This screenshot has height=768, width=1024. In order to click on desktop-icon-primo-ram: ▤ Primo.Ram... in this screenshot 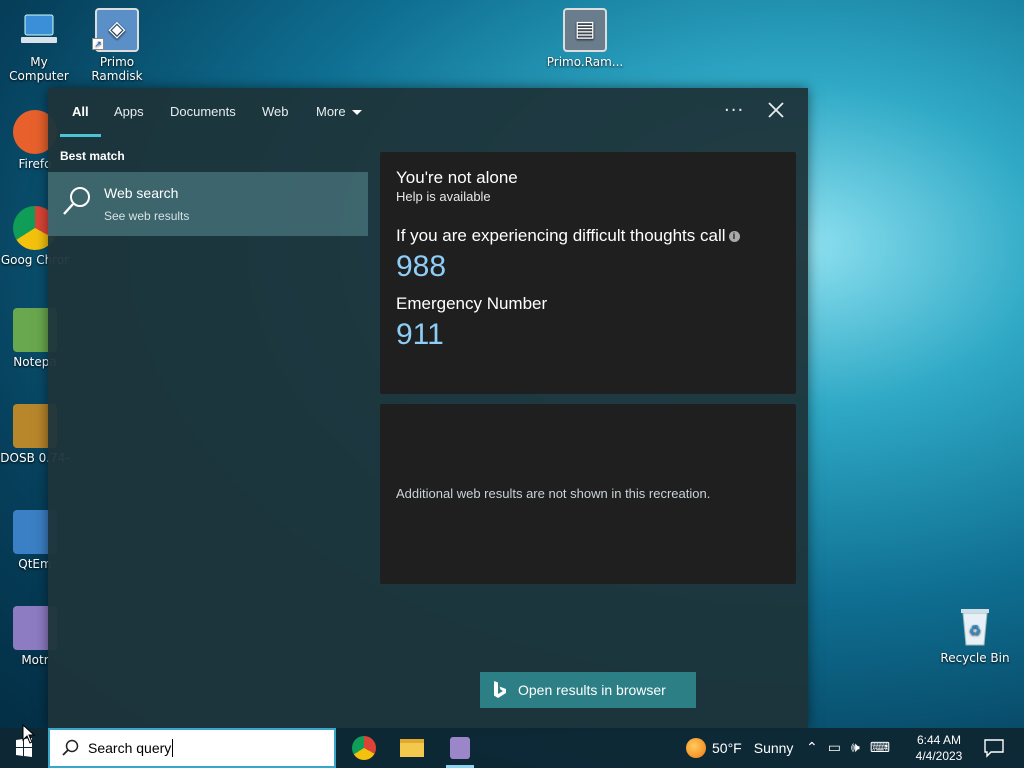, I will do `click(585, 38)`.